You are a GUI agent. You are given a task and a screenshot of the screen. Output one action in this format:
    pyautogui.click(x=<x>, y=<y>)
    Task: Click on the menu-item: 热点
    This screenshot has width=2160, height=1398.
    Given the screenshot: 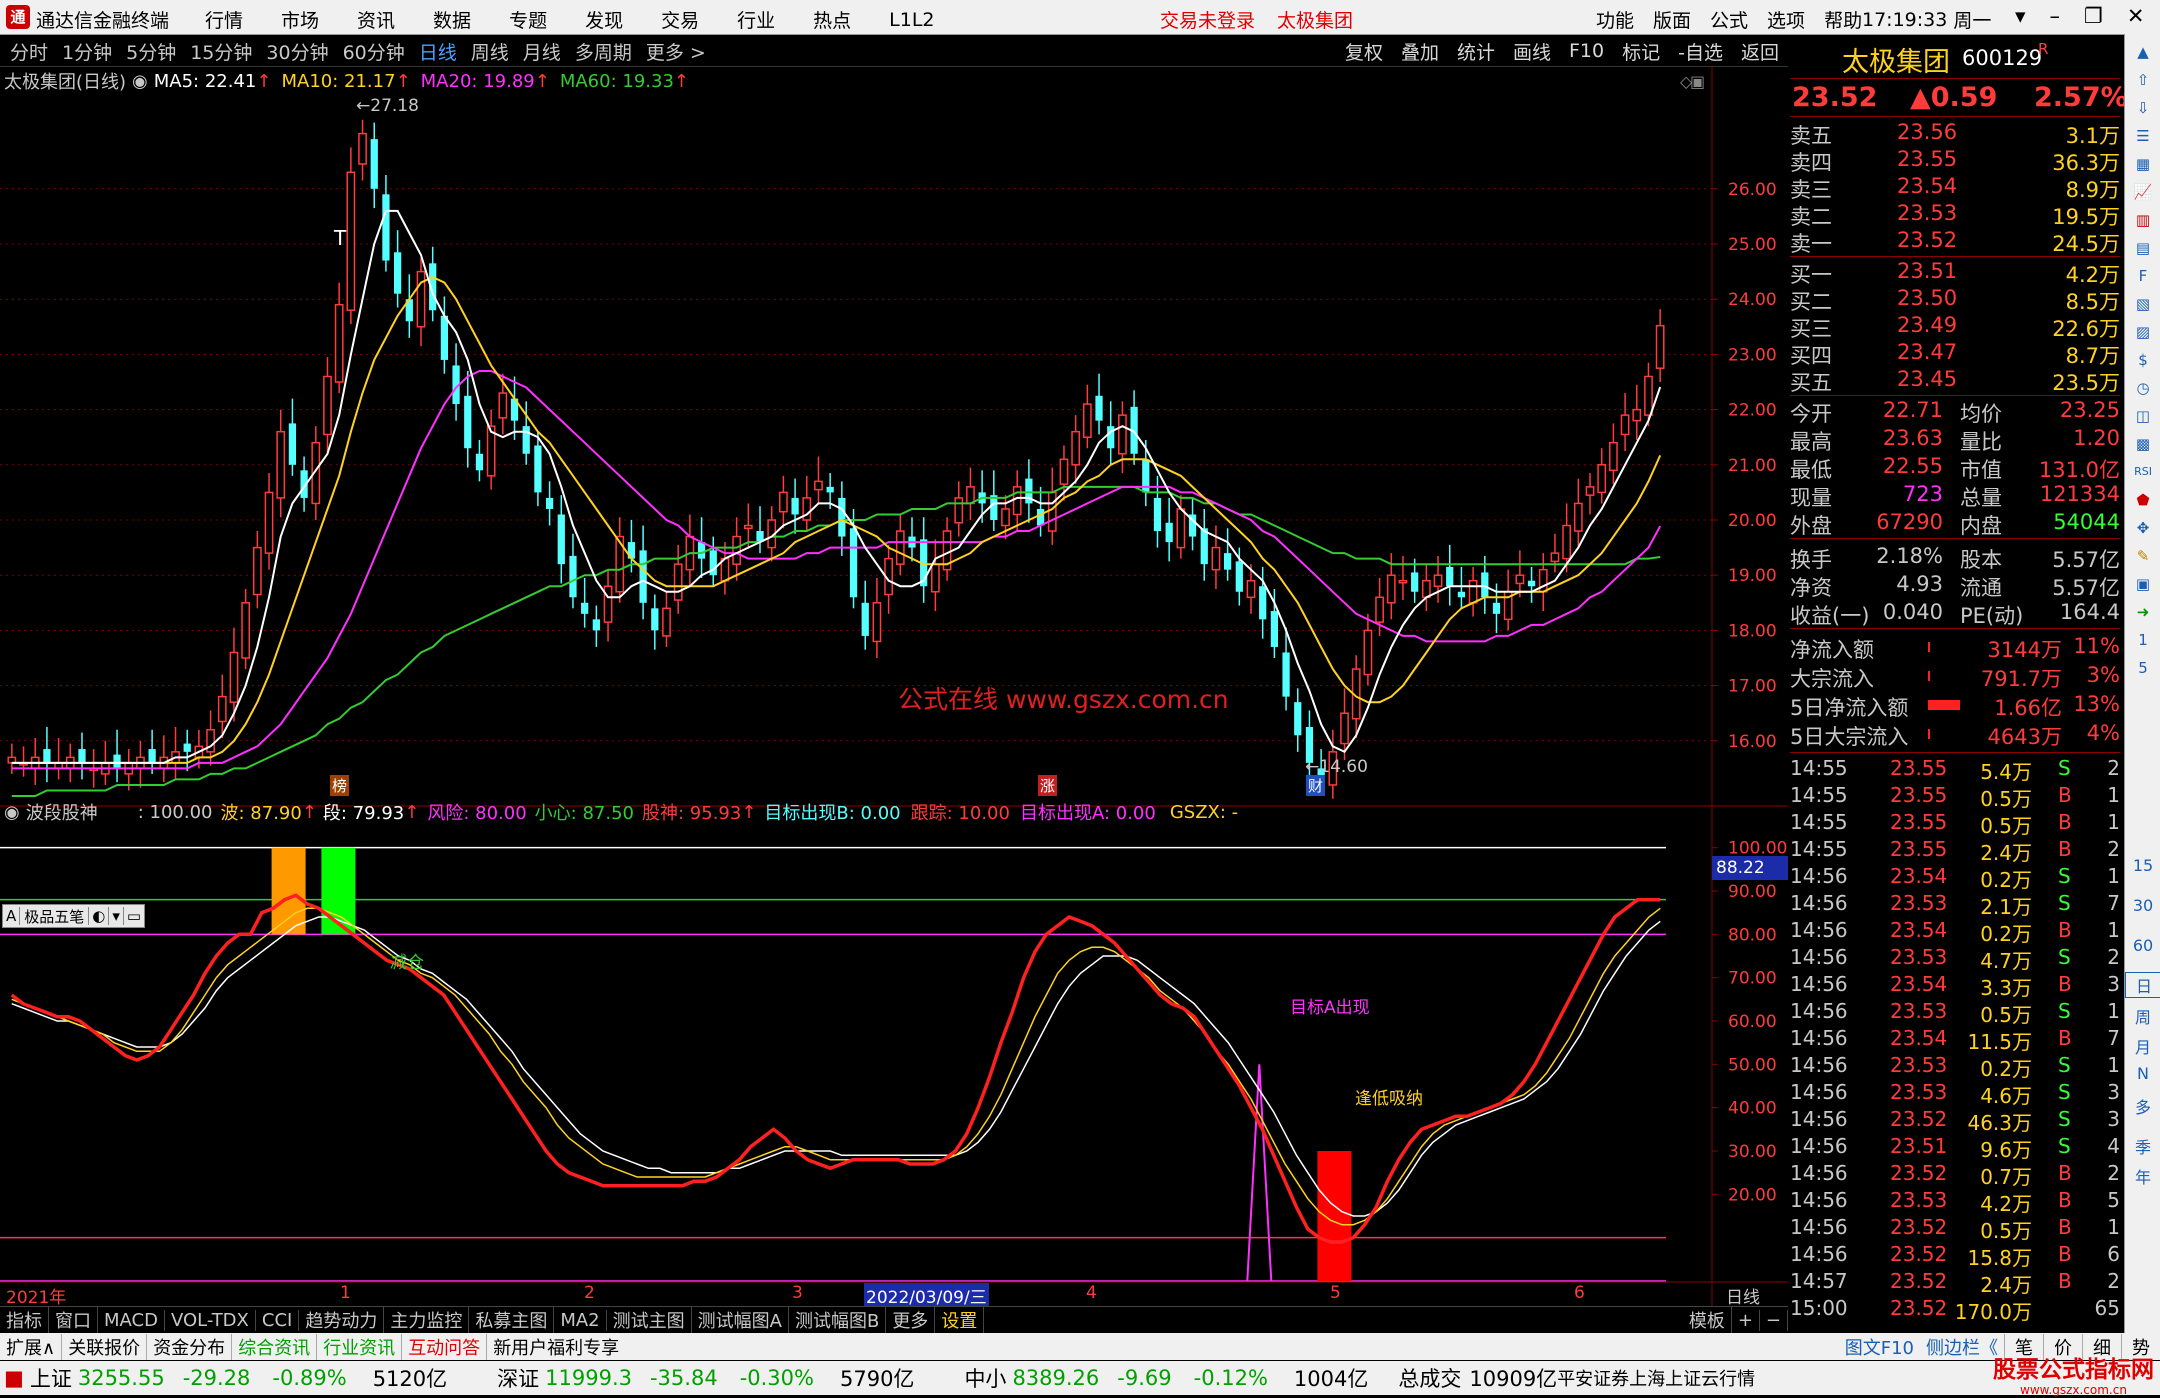 What is the action you would take?
    pyautogui.click(x=832, y=19)
    